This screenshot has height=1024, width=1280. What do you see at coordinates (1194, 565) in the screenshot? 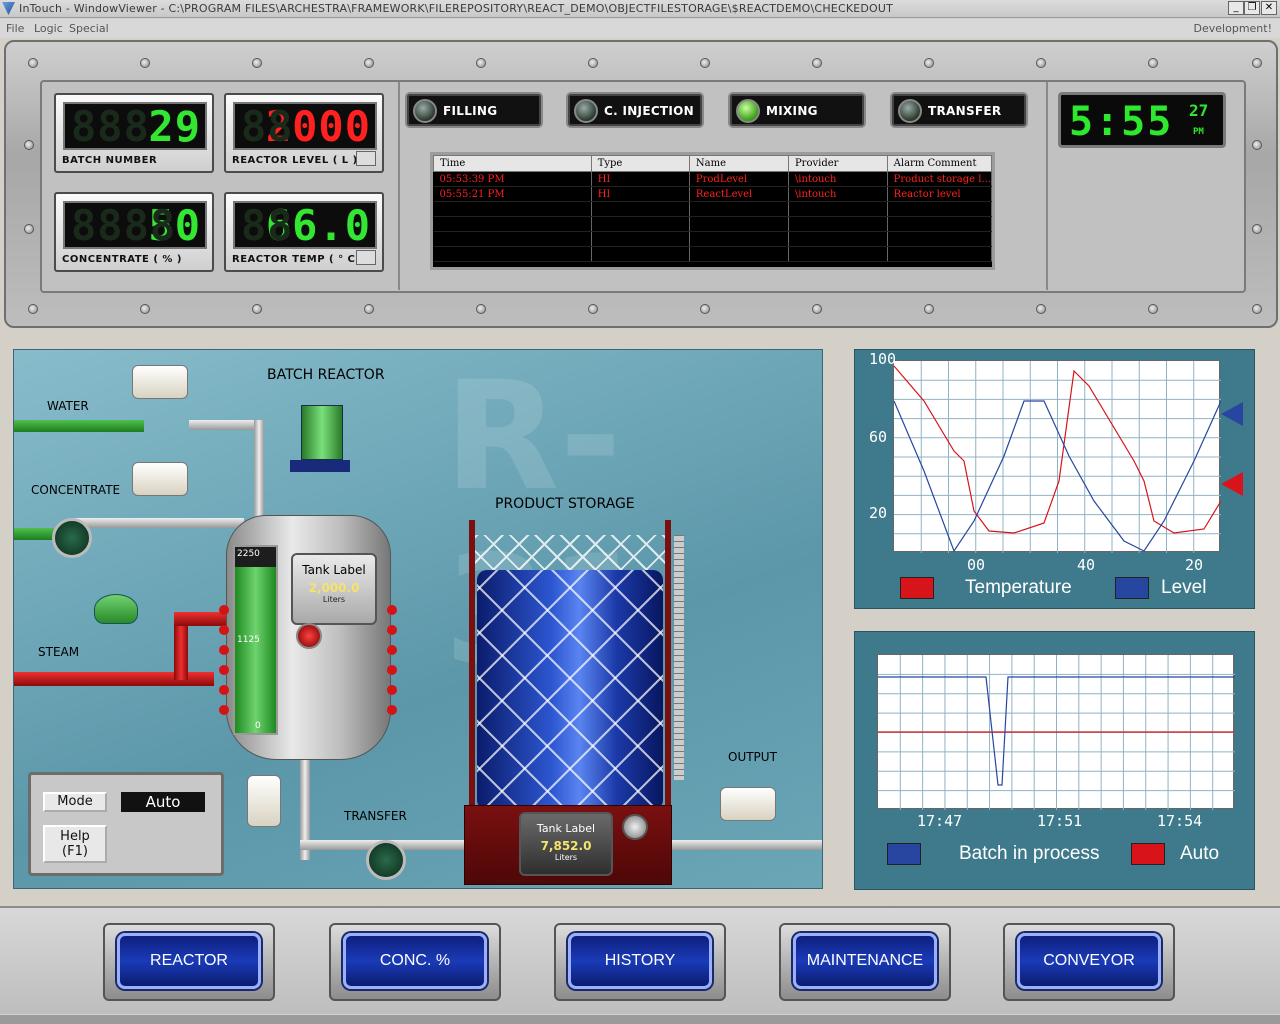
I see `x-tick: 20` at bounding box center [1194, 565].